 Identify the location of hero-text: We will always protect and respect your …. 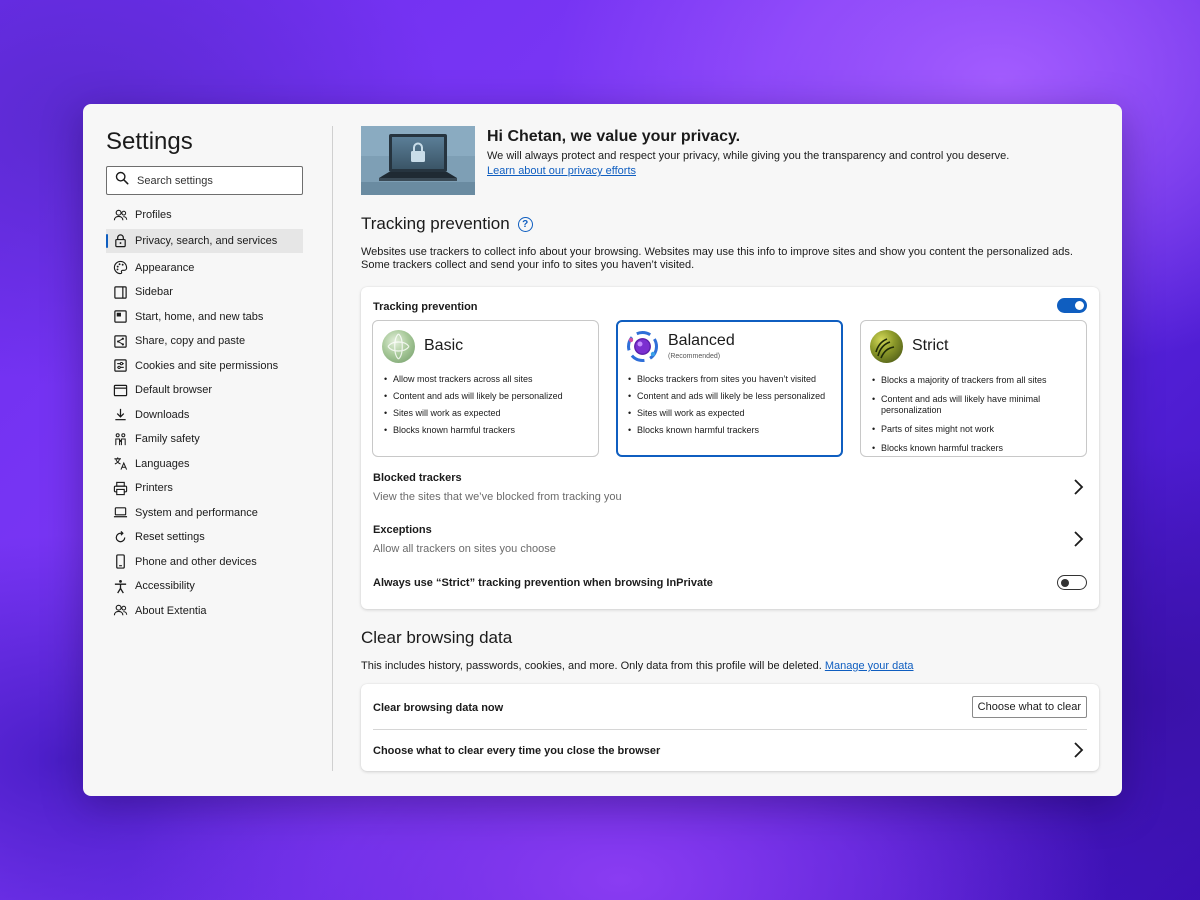
(748, 156).